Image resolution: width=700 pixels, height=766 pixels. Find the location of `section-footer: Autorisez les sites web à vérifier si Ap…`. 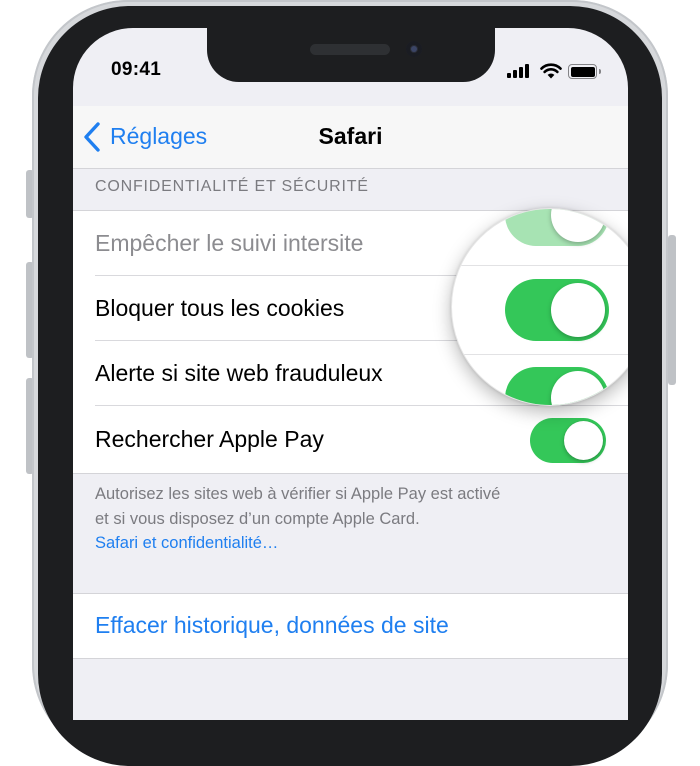

section-footer: Autorisez les sites web à vérifier si Ap… is located at coordinates (345, 519).